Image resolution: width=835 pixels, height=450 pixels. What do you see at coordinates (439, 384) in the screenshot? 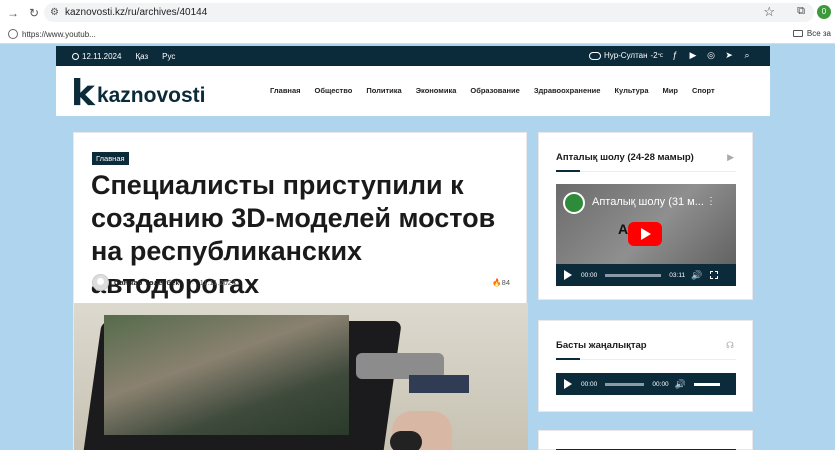
I see `drone-box-photo` at bounding box center [439, 384].